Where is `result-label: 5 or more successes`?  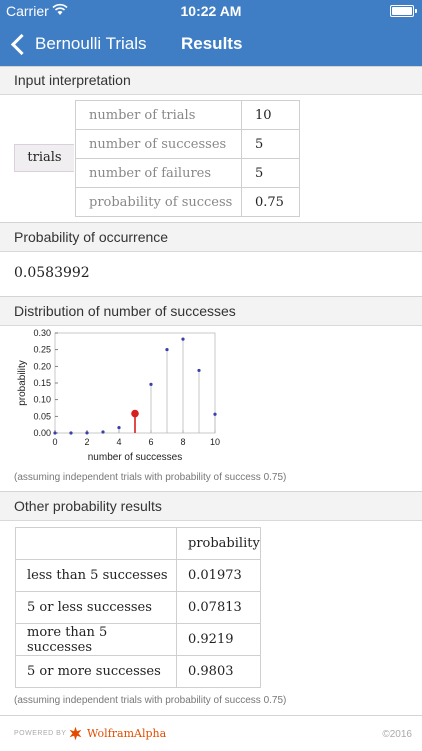 result-label: 5 or more successes is located at coordinates (96, 671).